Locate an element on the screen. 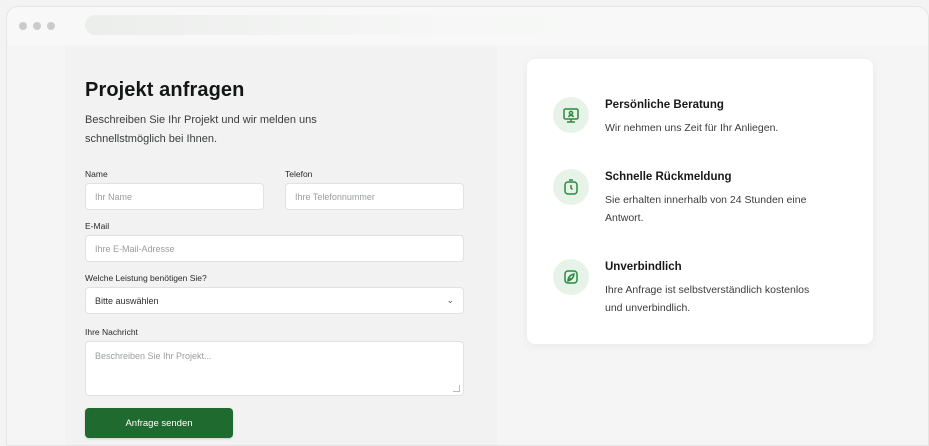 The image size is (929, 446). window-titlebar is located at coordinates (467, 26).